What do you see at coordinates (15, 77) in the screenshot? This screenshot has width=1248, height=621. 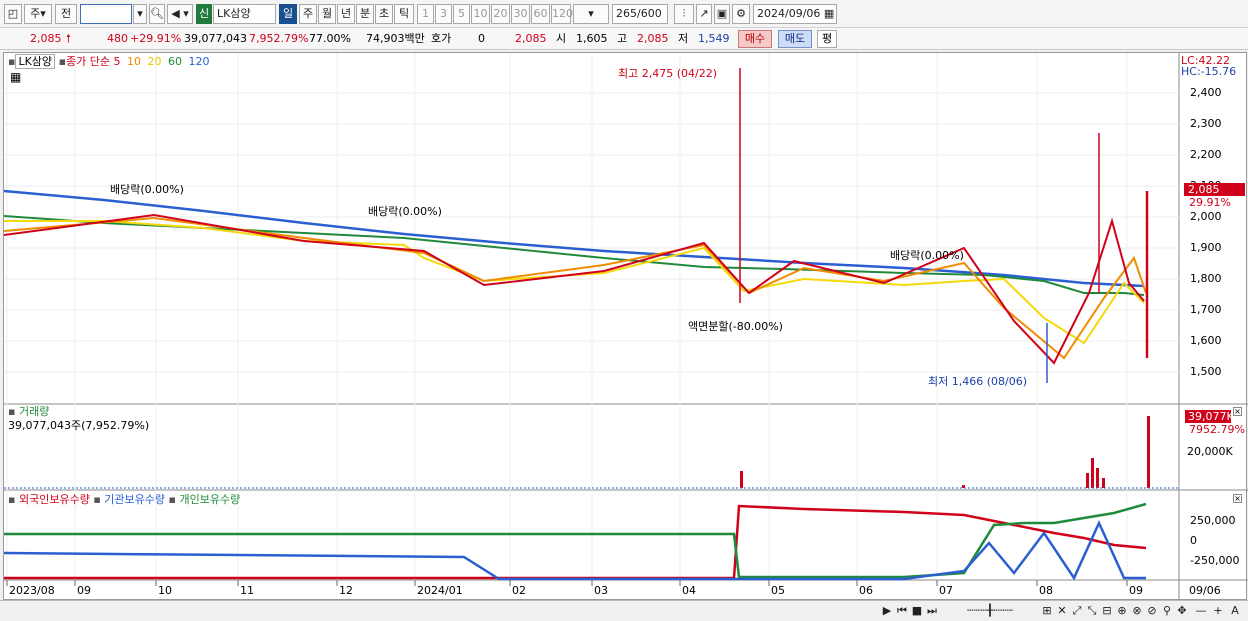 I see `table-icon: ▦` at bounding box center [15, 77].